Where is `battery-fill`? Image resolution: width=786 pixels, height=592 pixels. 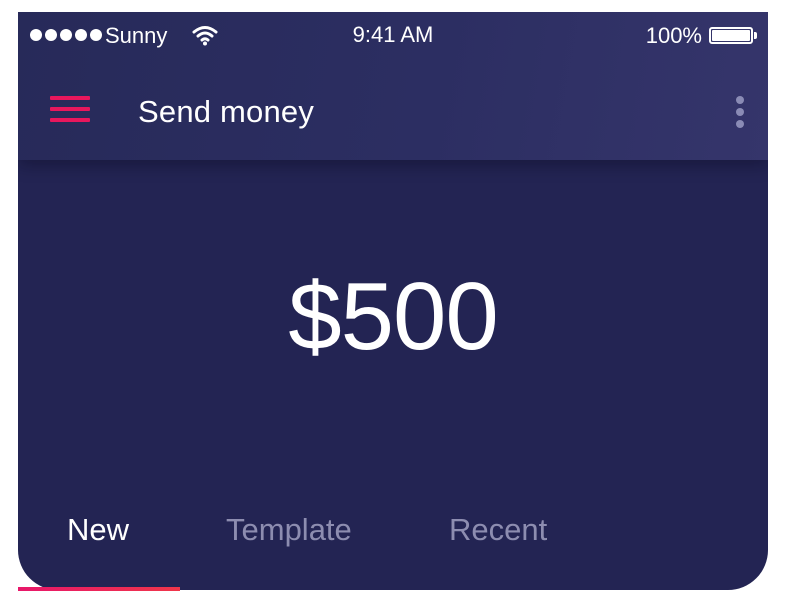 battery-fill is located at coordinates (731, 35).